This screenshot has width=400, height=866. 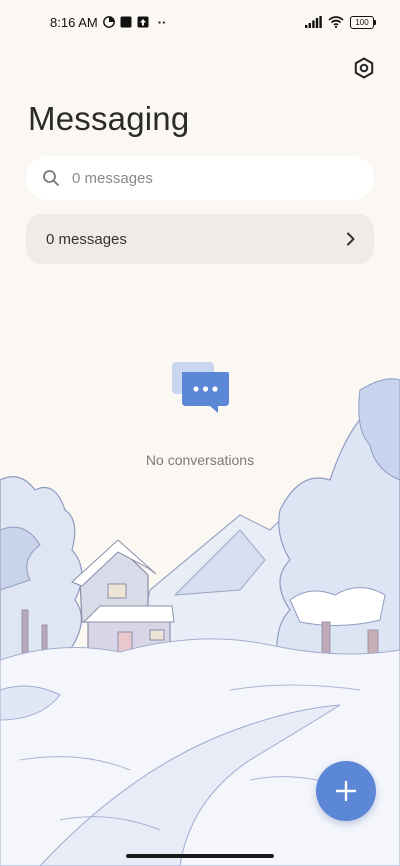 What do you see at coordinates (363, 22) in the screenshot?
I see `battery-icon: 100` at bounding box center [363, 22].